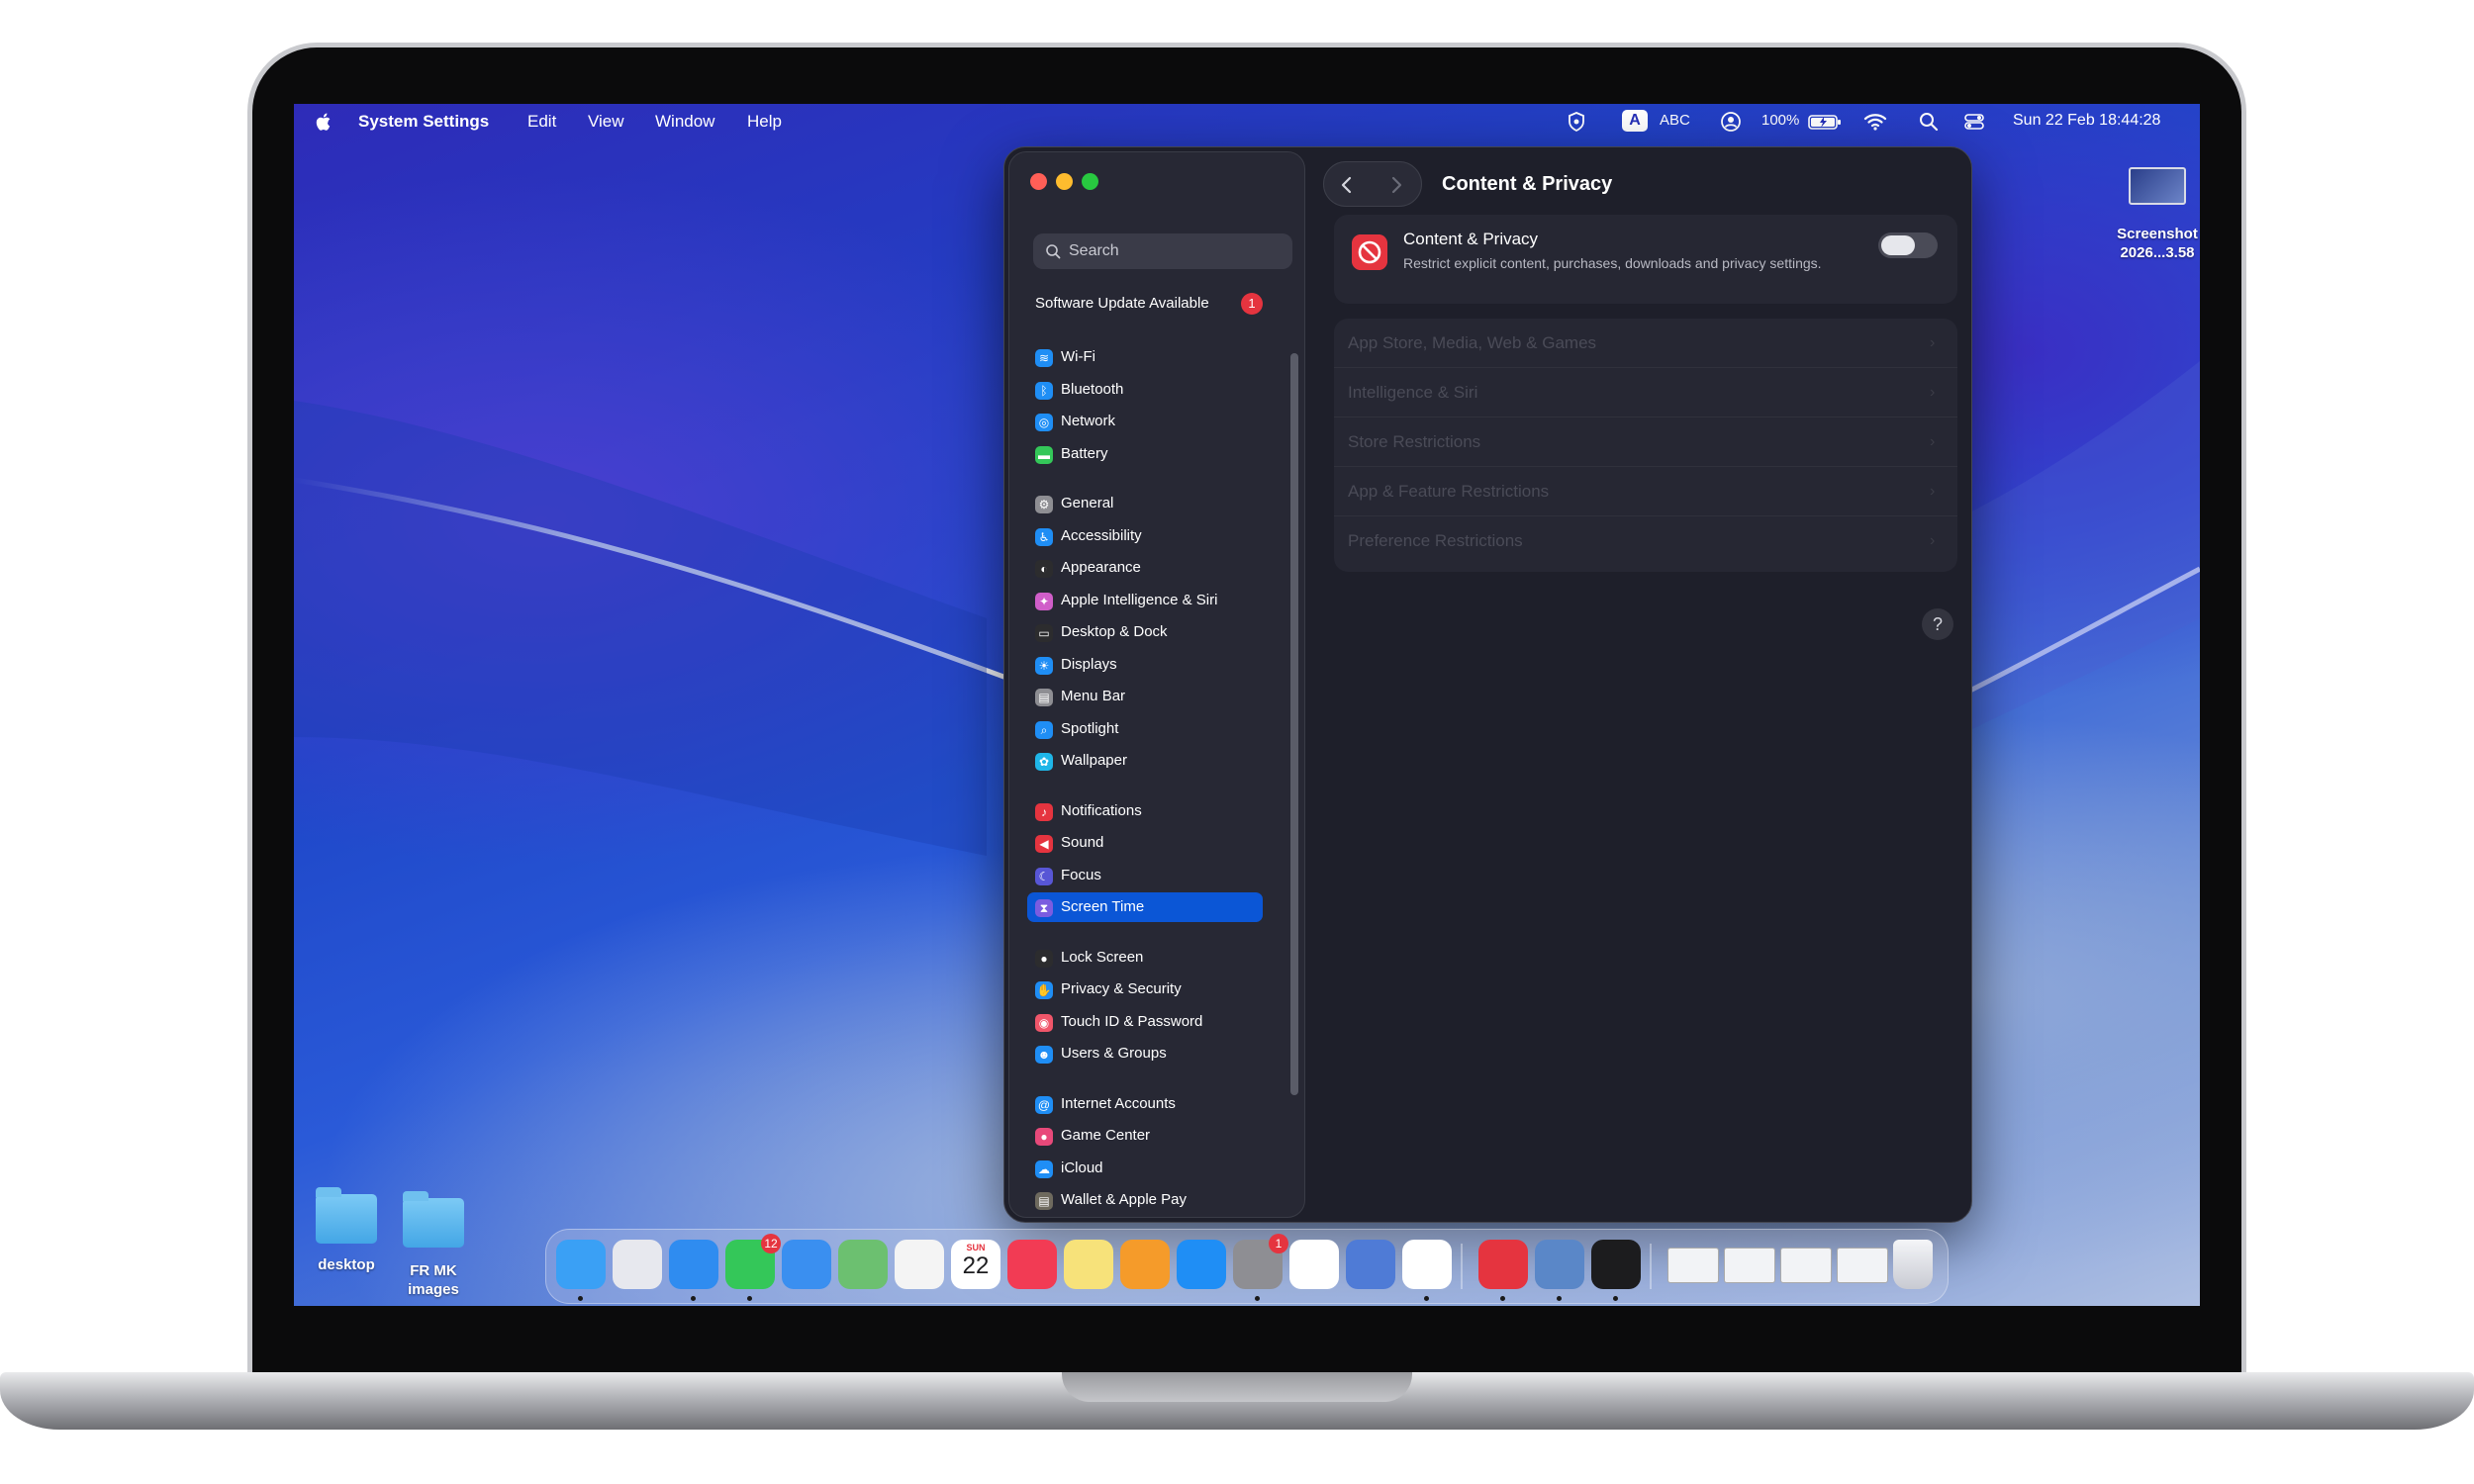 This screenshot has height=1484, width=2474. Describe the element at coordinates (1646, 442) in the screenshot. I see `restriction-row: Store Restrictions ›` at that location.